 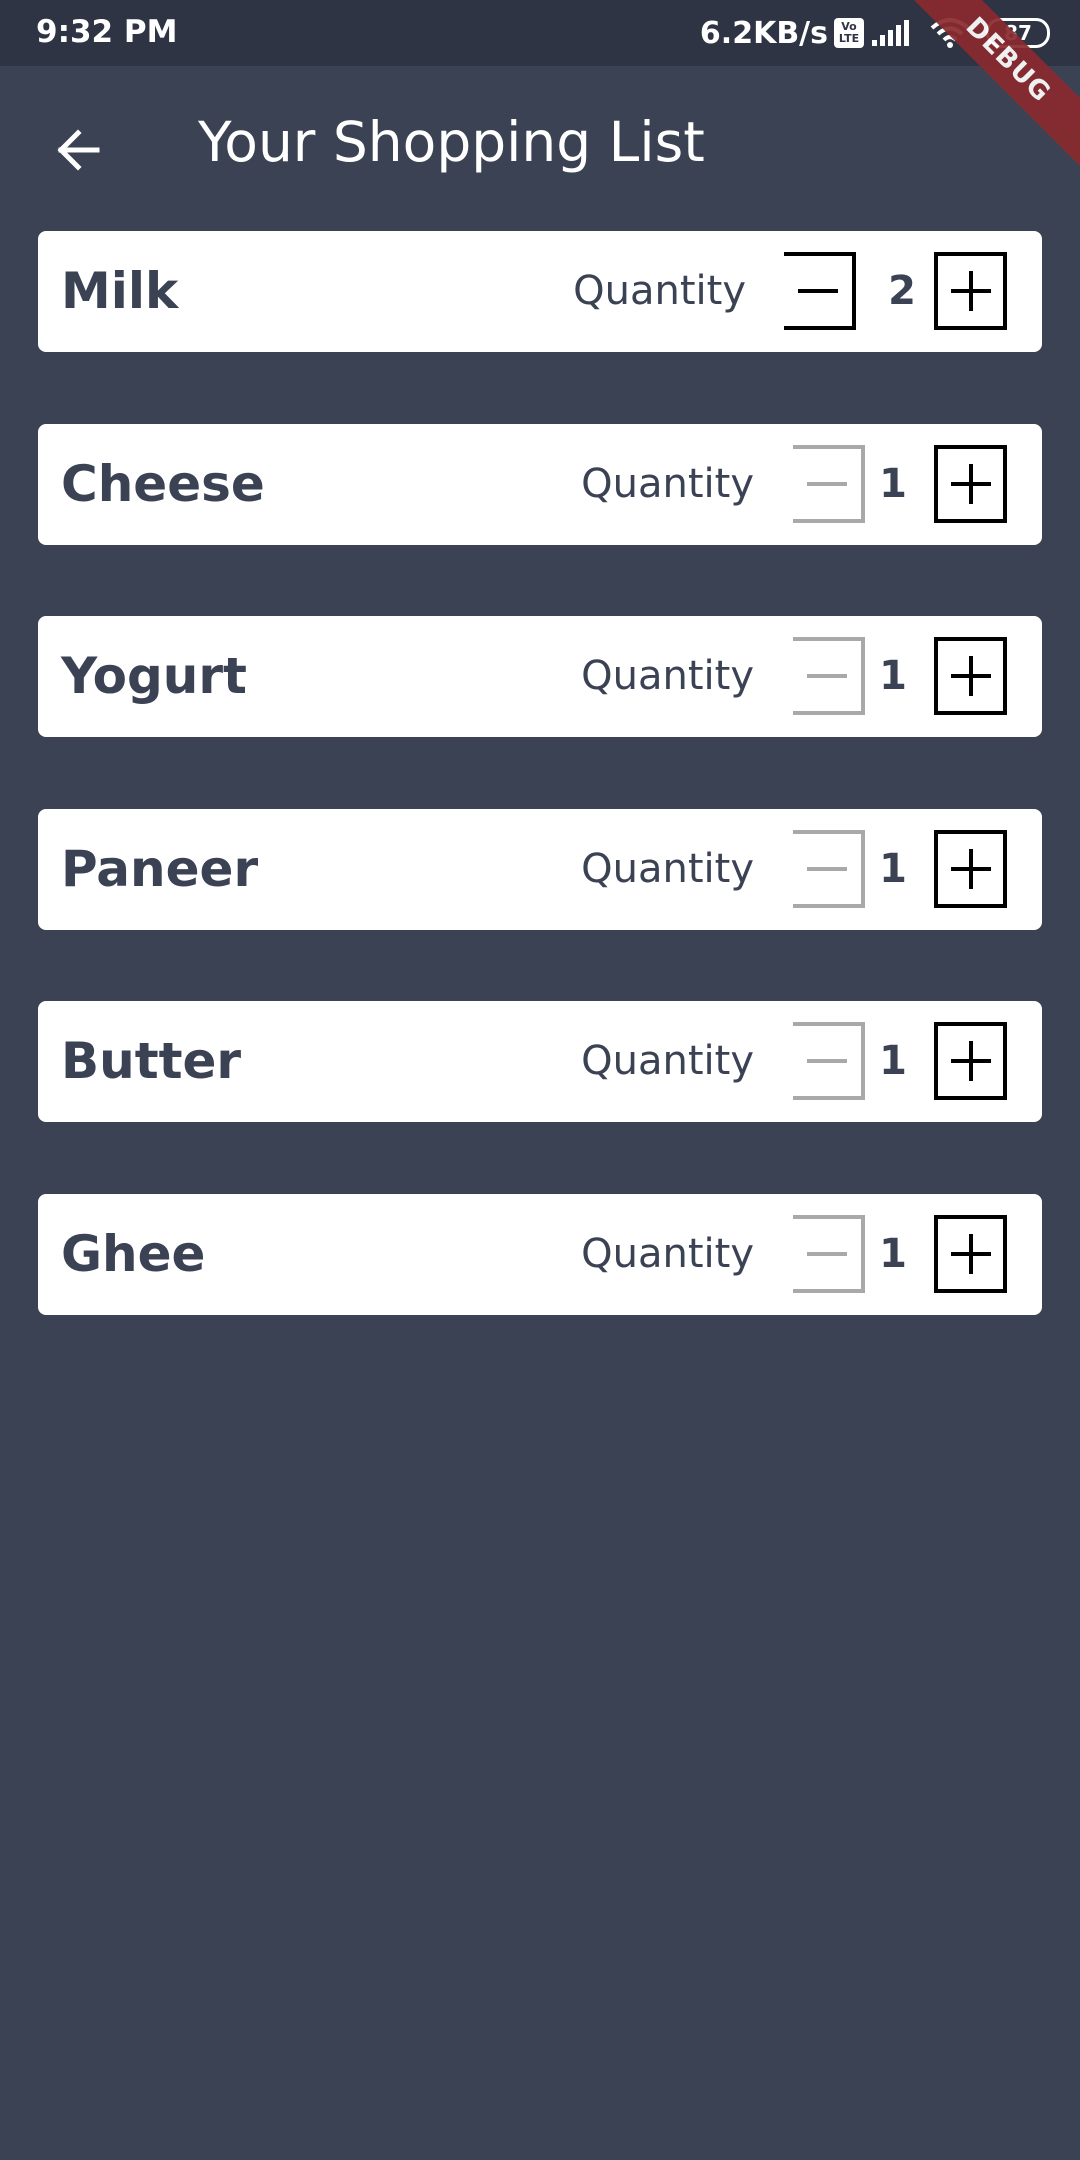 What do you see at coordinates (163, 483) in the screenshot?
I see `item-name: Cheese` at bounding box center [163, 483].